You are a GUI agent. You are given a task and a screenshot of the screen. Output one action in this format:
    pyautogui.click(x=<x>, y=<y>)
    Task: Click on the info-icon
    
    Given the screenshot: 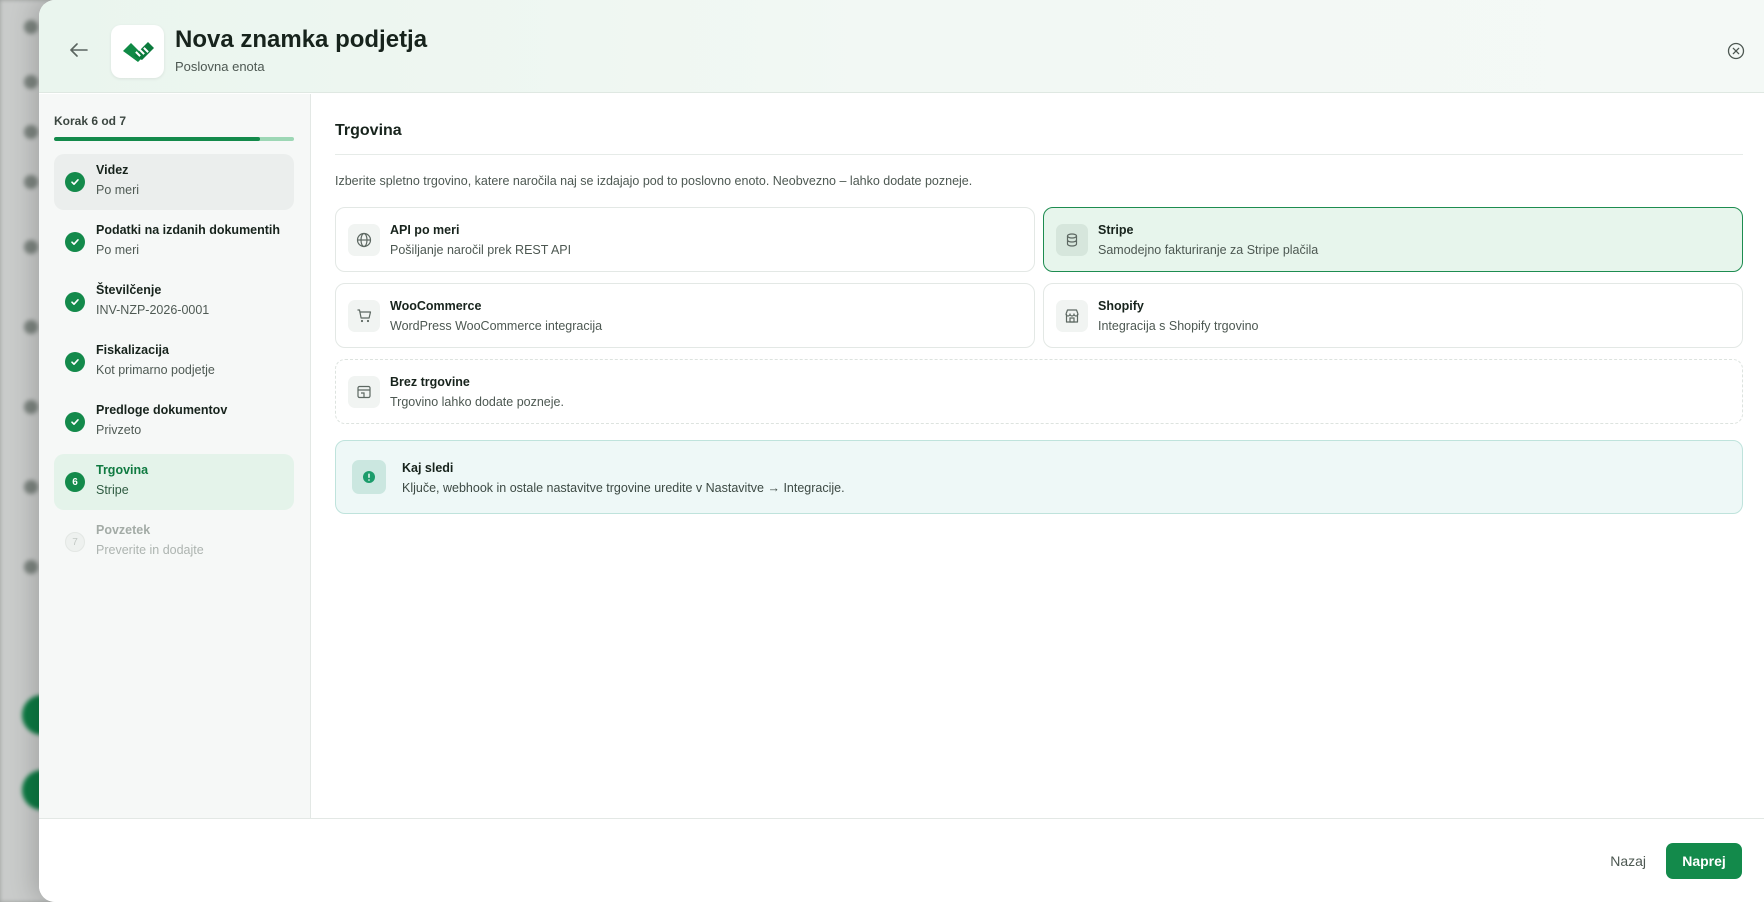 What is the action you would take?
    pyautogui.click(x=369, y=477)
    